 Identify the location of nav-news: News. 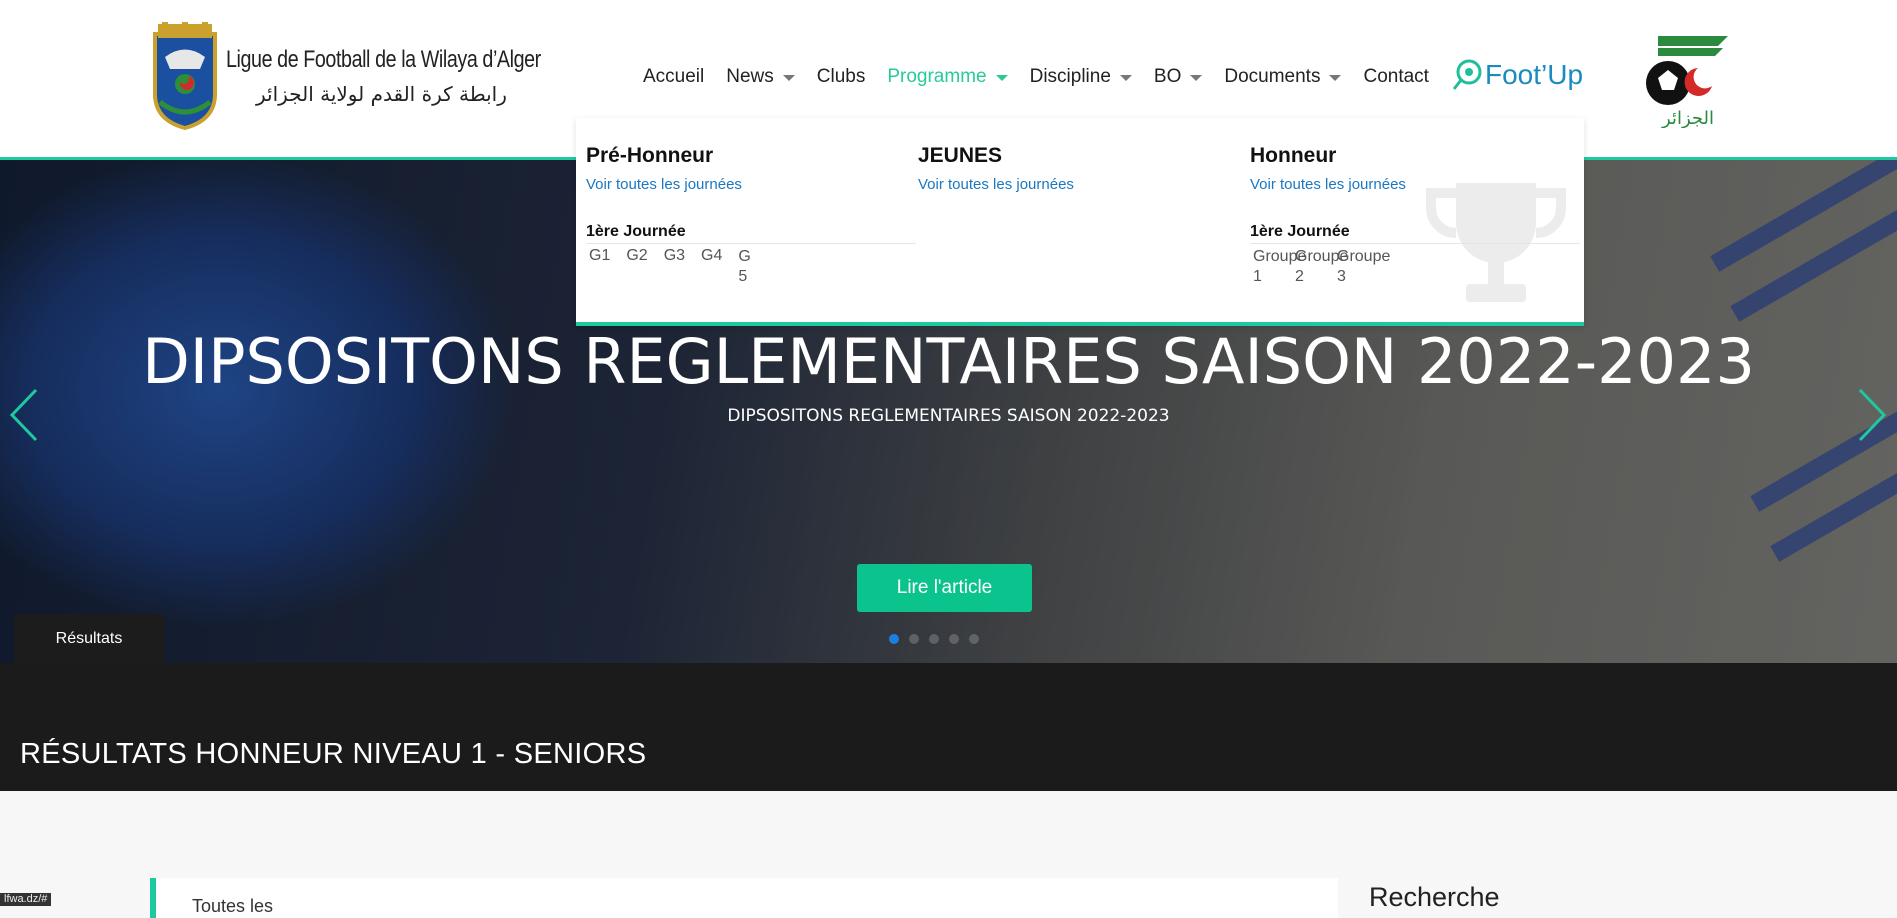
(760, 77).